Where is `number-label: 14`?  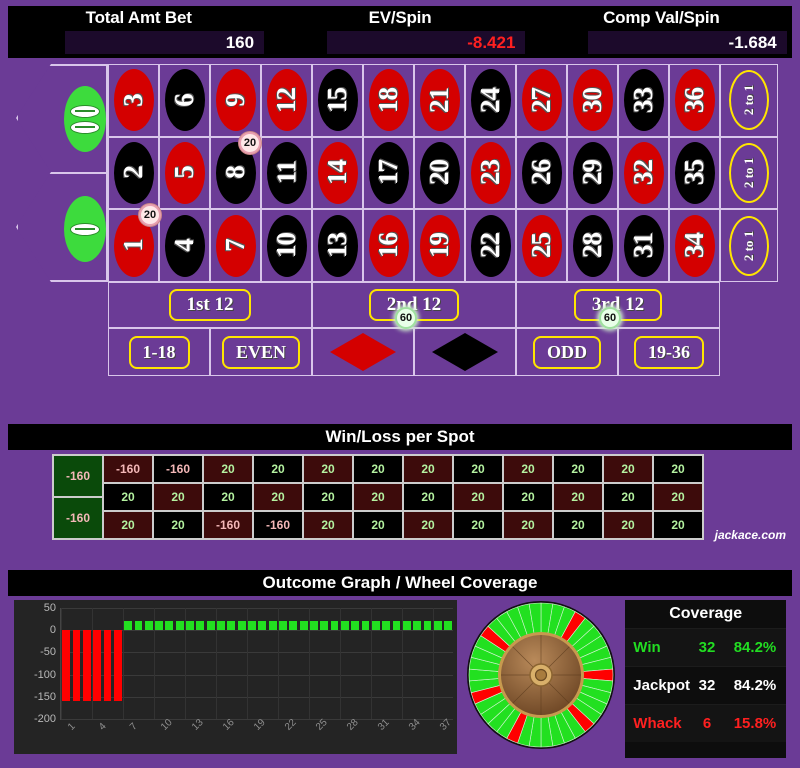 number-label: 14 is located at coordinates (337, 173).